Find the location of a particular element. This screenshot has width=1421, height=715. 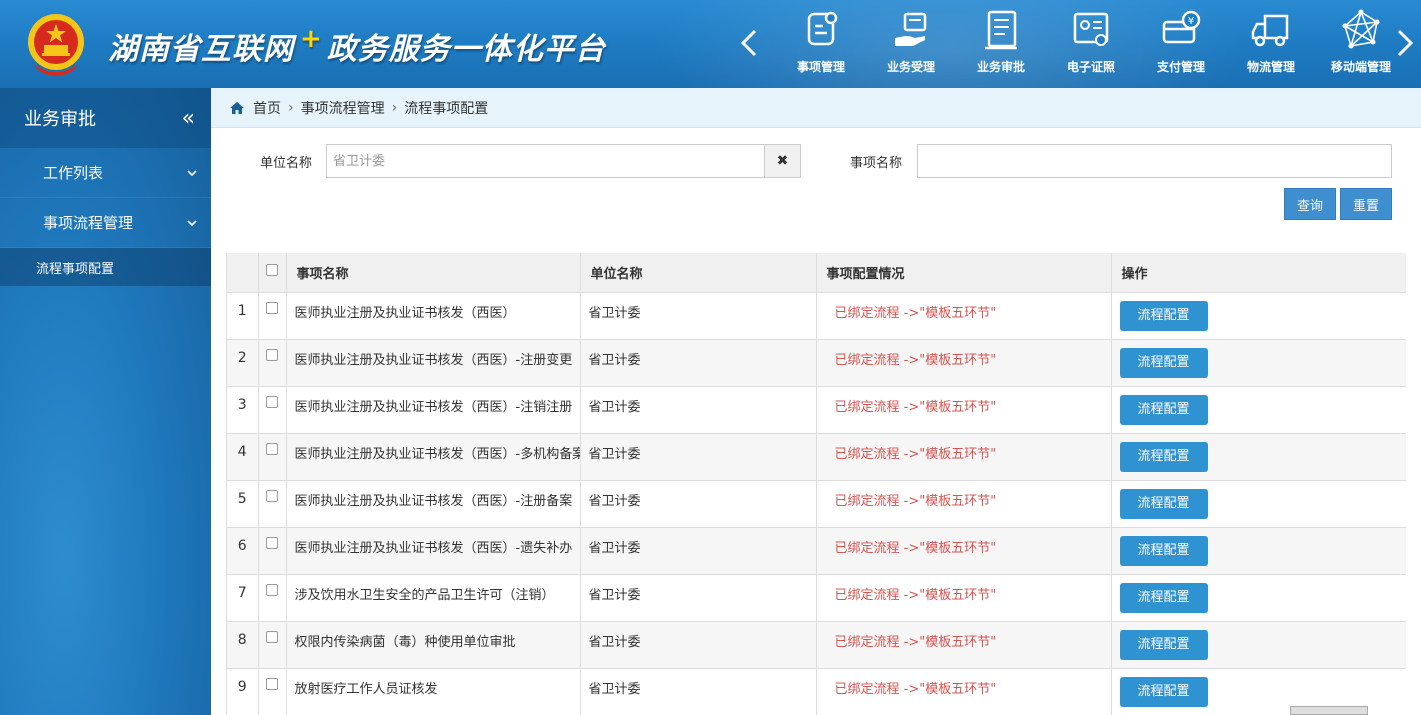

nav-logistics: 物流管理 is located at coordinates (1271, 44).